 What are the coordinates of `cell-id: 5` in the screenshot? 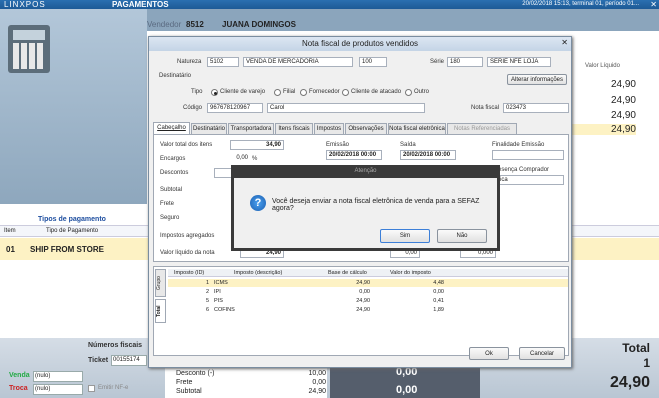 It's located at (208, 301).